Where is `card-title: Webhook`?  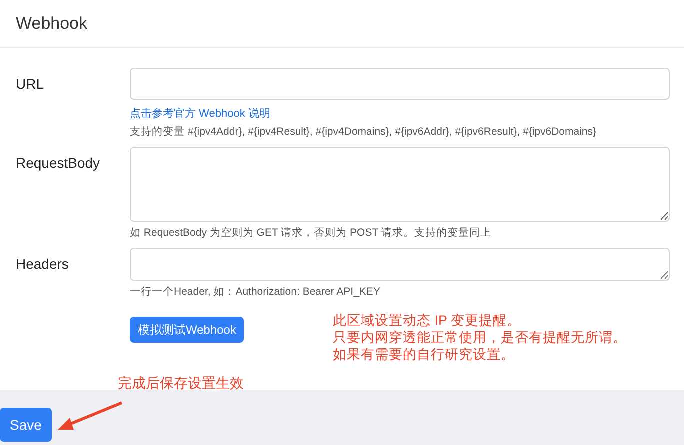 card-title: Webhook is located at coordinates (52, 24).